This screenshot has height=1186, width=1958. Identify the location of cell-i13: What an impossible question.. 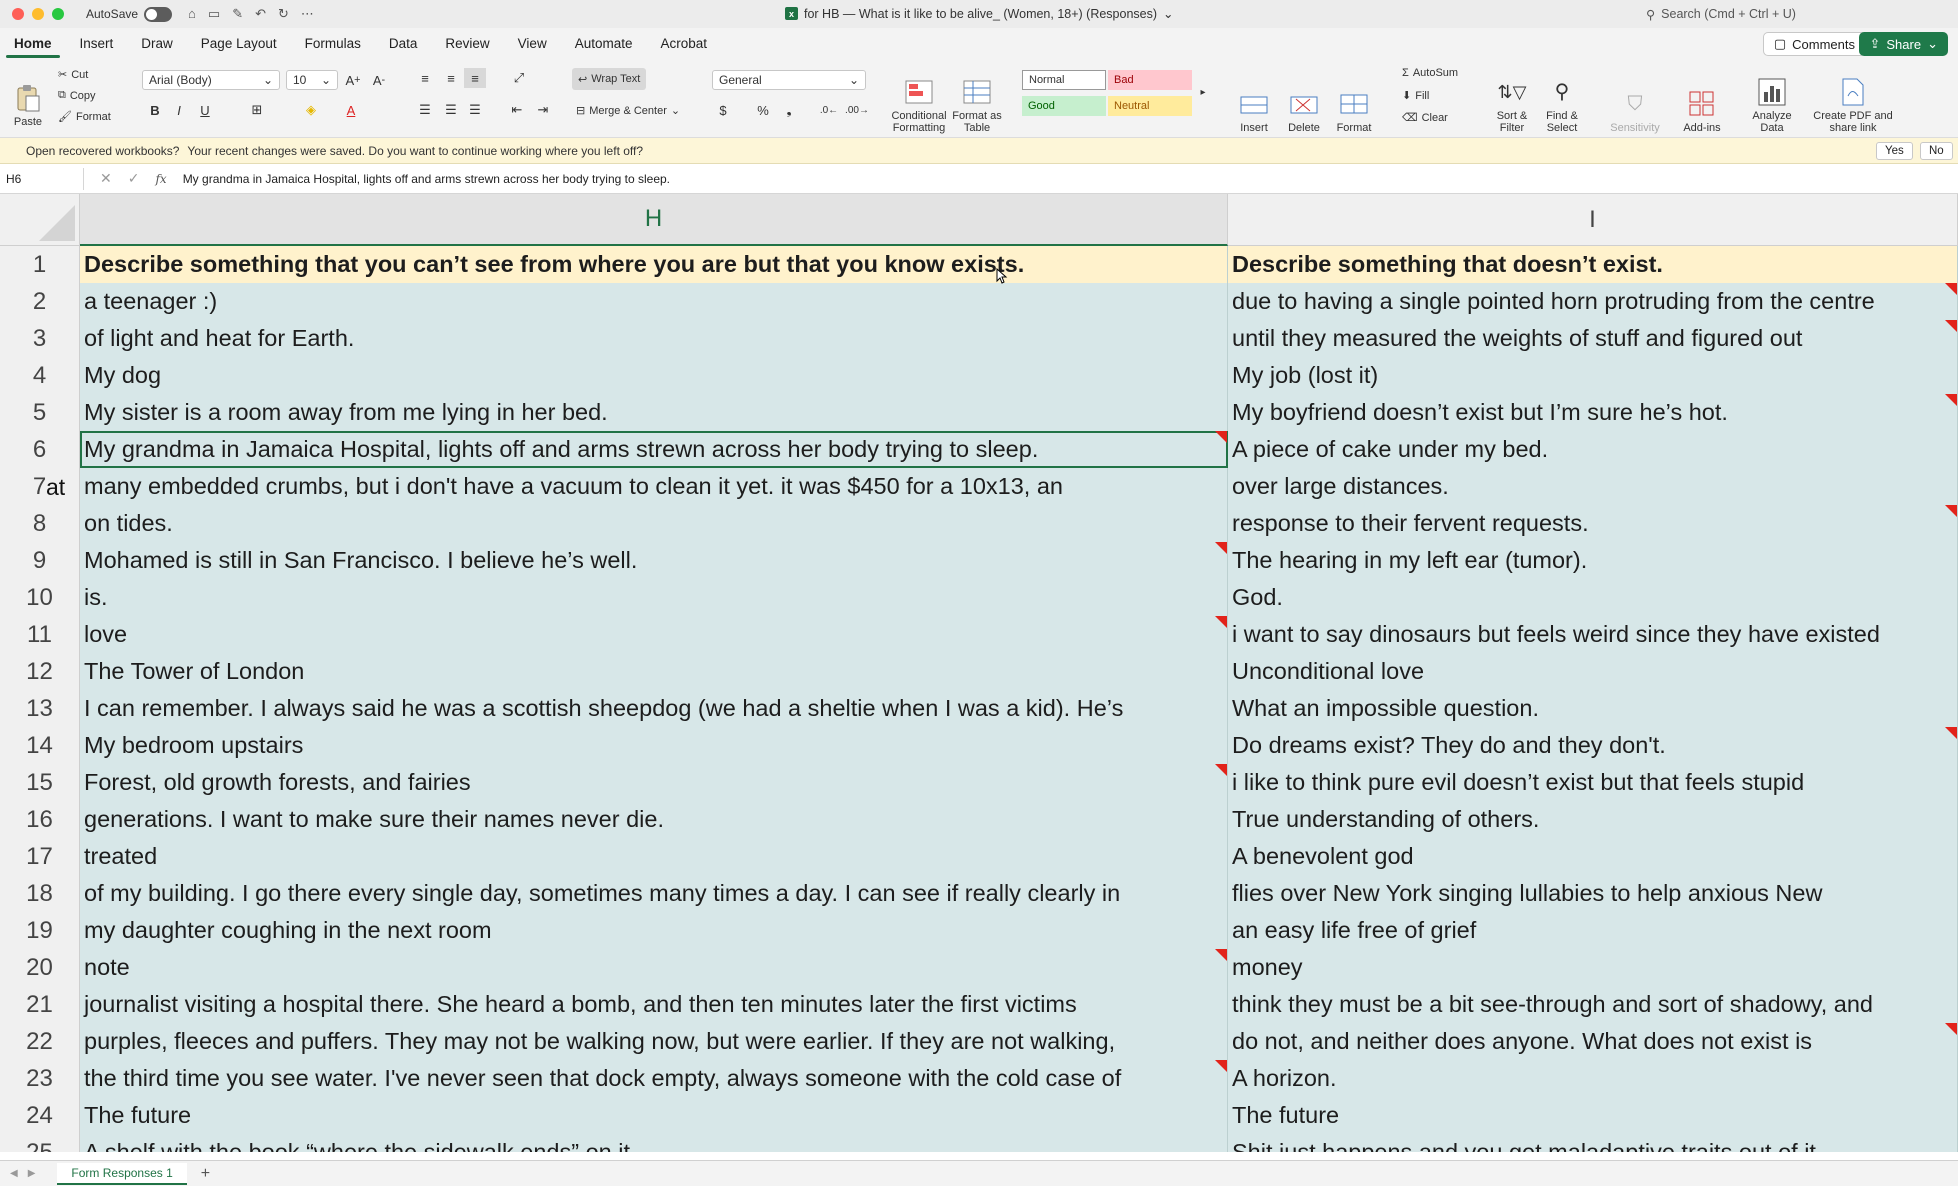
(1593, 708).